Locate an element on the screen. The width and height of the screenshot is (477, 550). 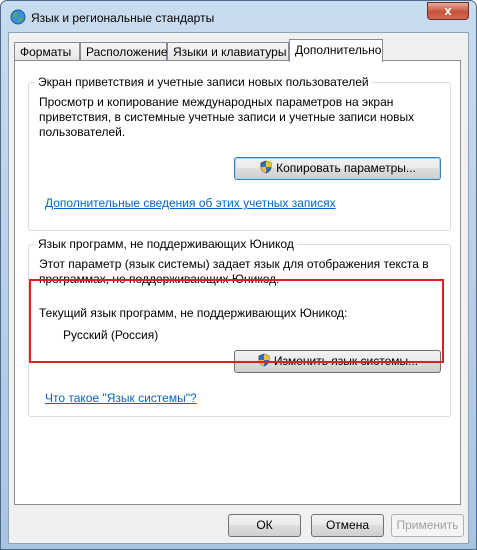
tab-location: Расположение is located at coordinates (124, 51).